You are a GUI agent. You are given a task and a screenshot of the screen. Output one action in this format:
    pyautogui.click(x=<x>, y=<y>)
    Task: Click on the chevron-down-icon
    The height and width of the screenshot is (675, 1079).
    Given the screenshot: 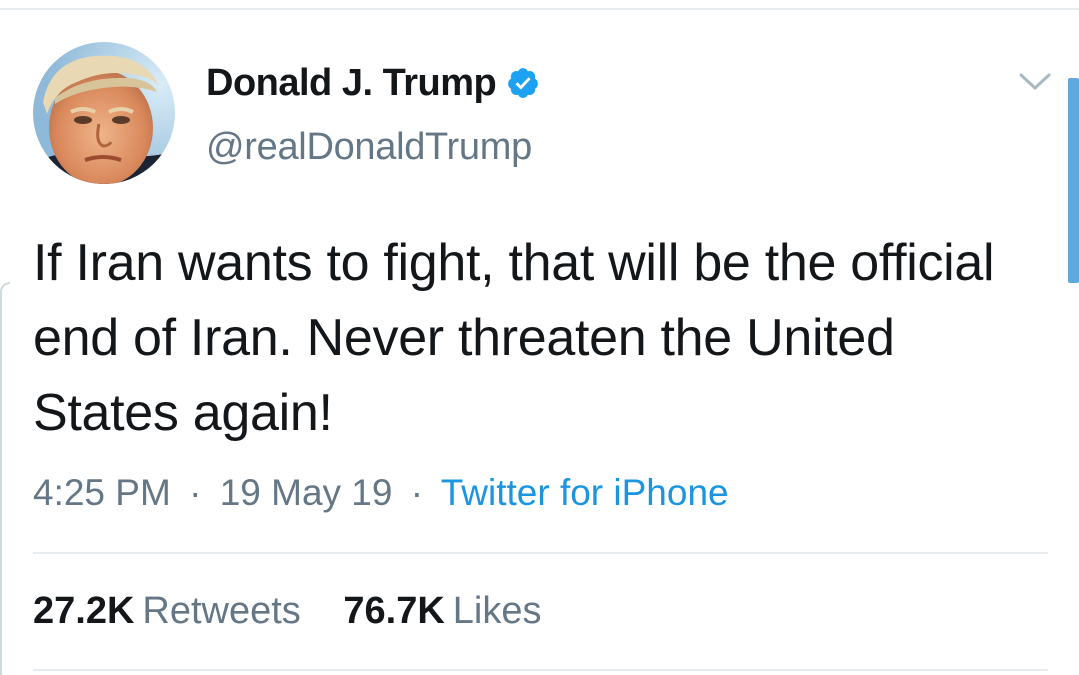 What is the action you would take?
    pyautogui.click(x=1035, y=82)
    